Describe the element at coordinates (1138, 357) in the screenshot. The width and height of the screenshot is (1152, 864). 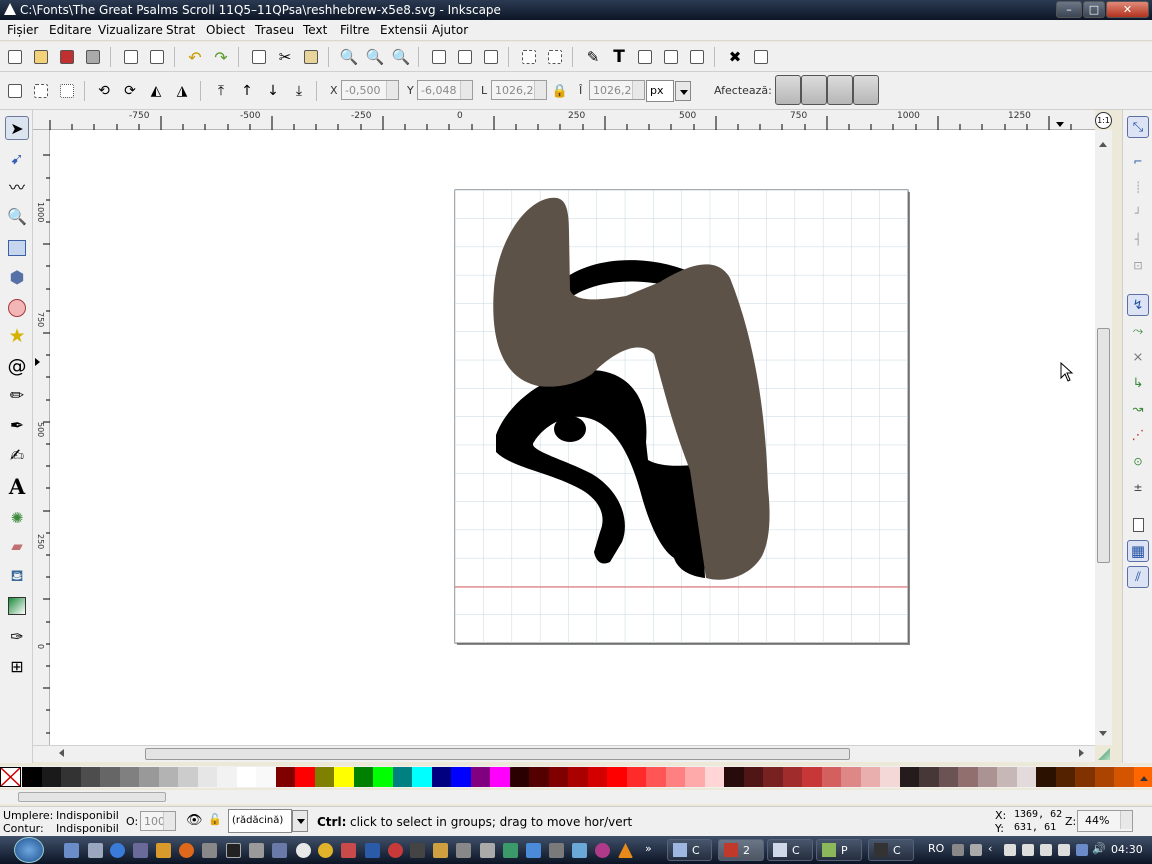
I see `snap-intersection-icon: ⨯` at that location.